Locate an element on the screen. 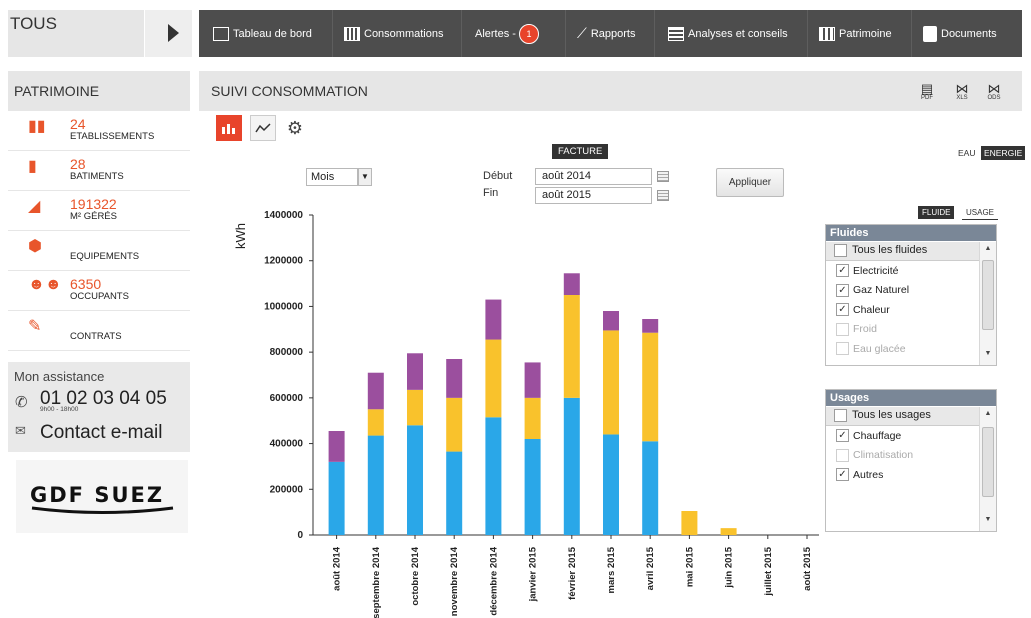  fluide-tab: FLUIDE is located at coordinates (936, 212).